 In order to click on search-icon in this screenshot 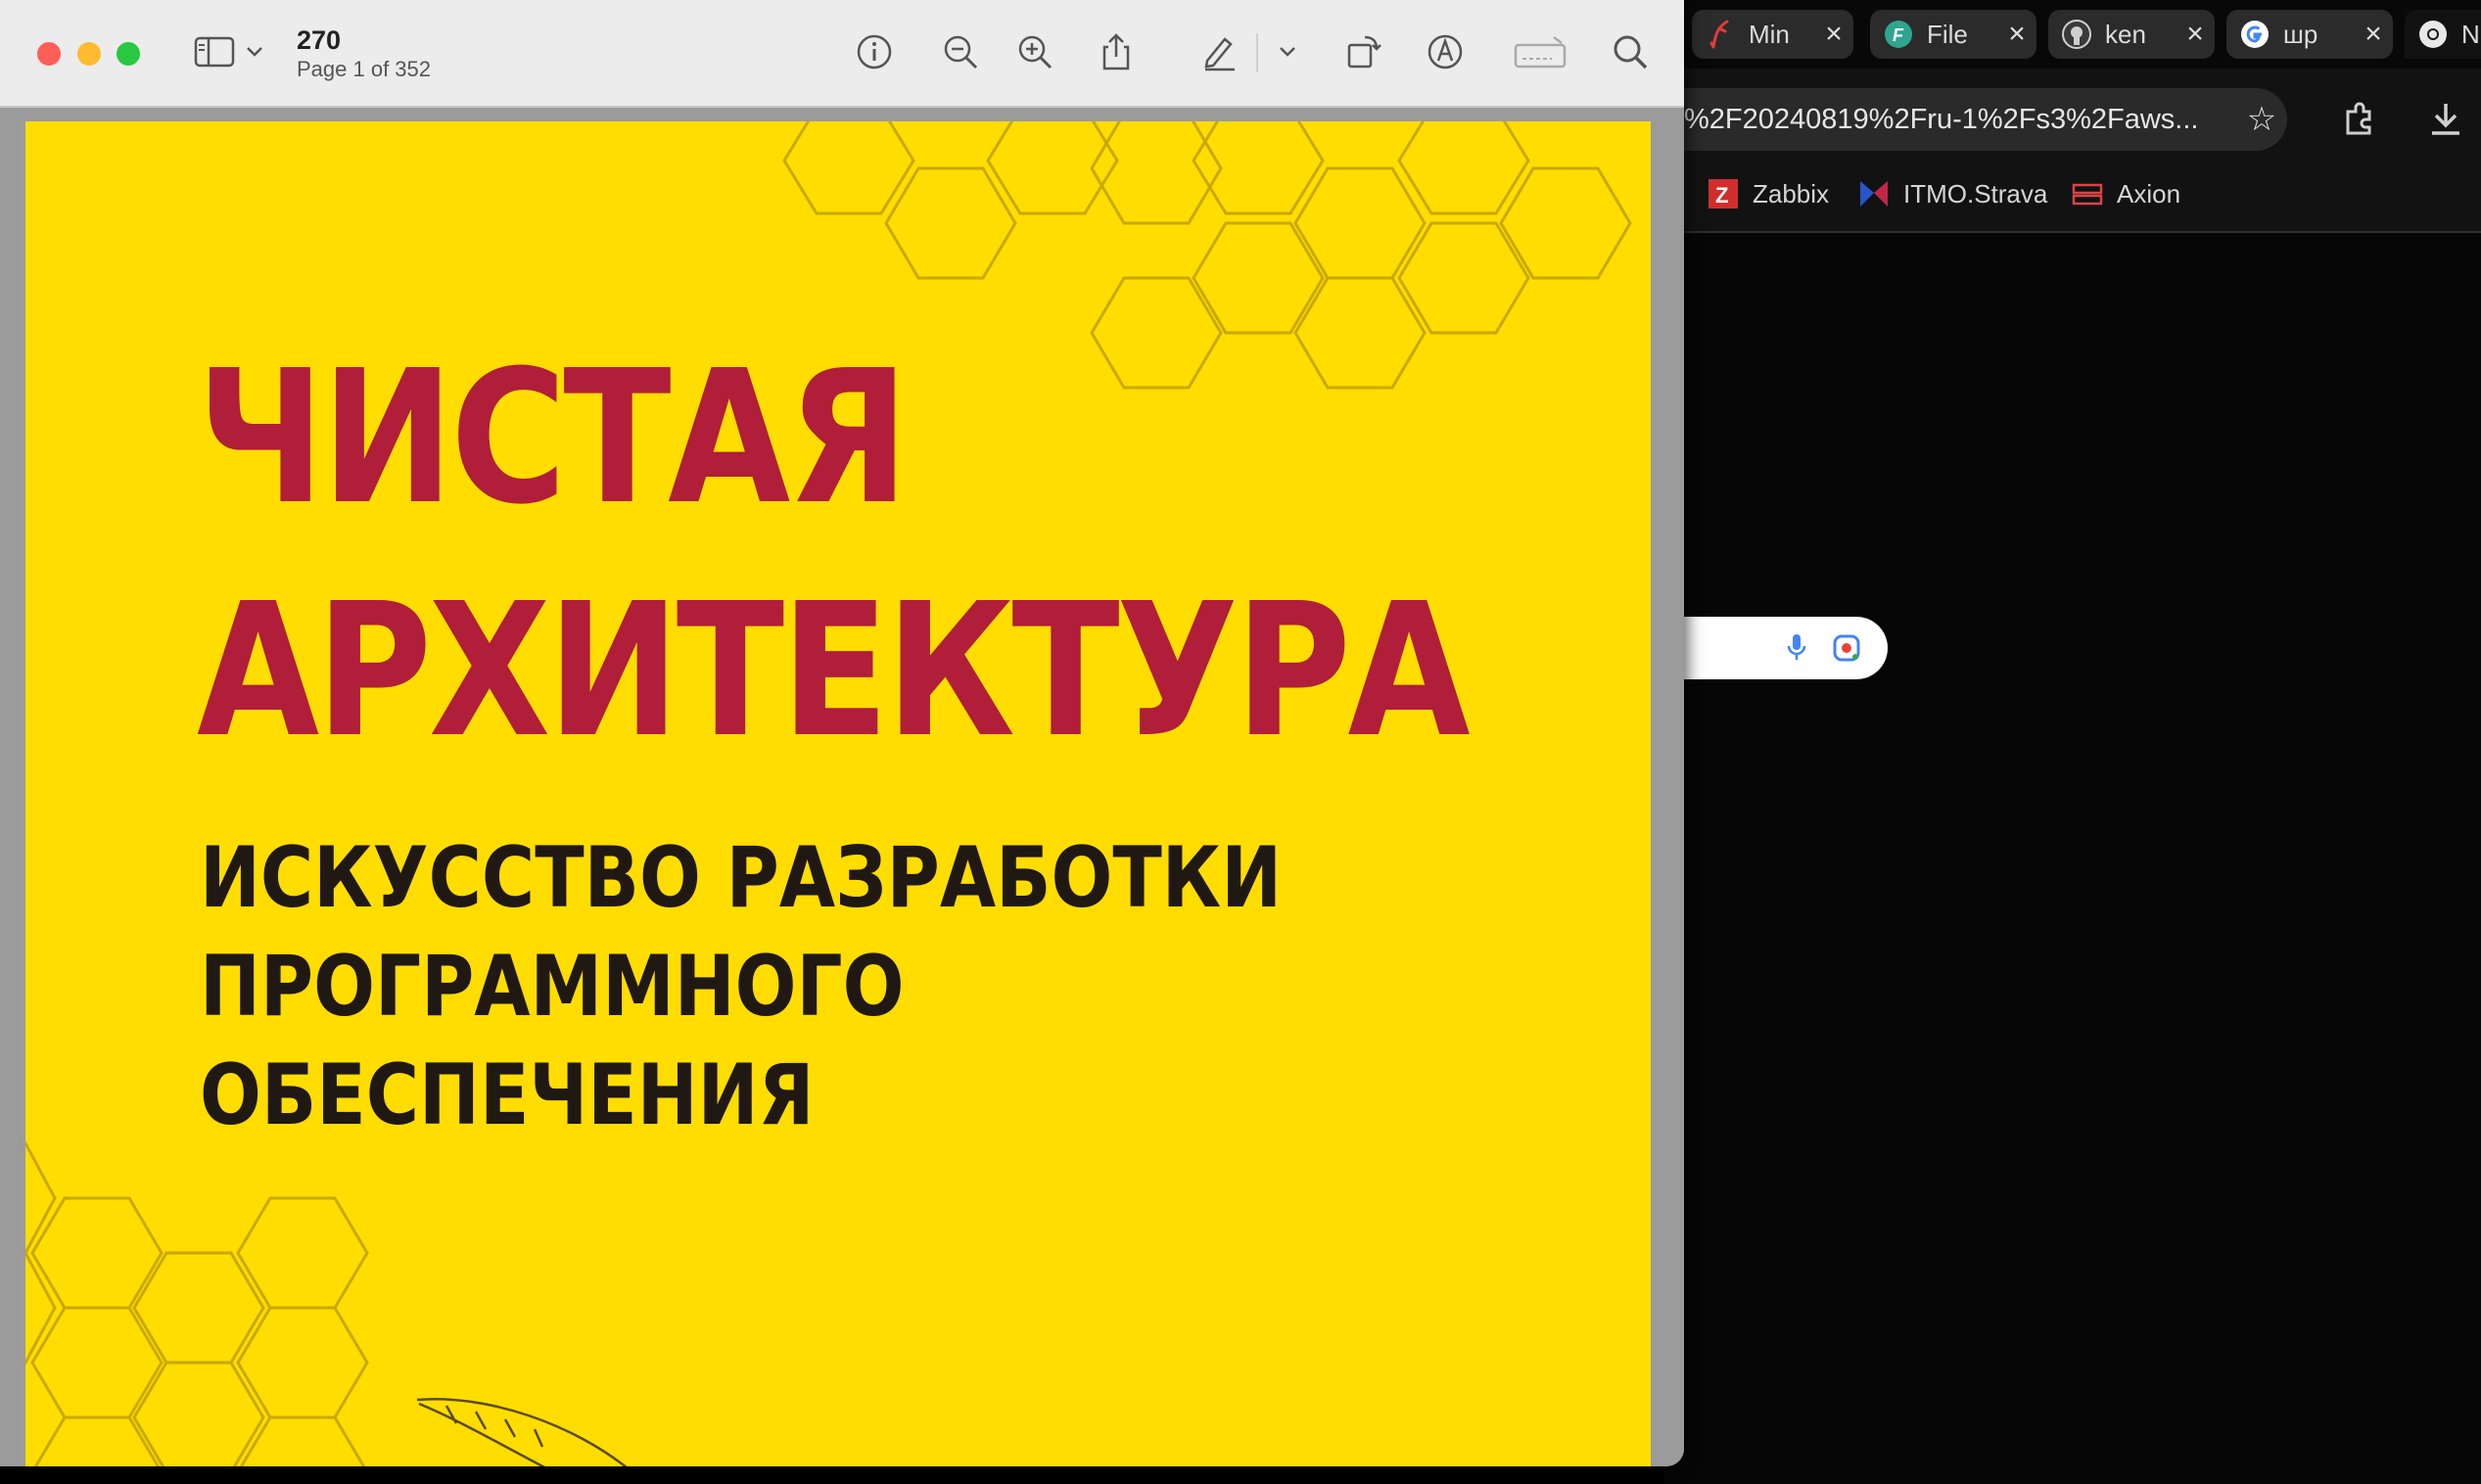, I will do `click(1630, 51)`.